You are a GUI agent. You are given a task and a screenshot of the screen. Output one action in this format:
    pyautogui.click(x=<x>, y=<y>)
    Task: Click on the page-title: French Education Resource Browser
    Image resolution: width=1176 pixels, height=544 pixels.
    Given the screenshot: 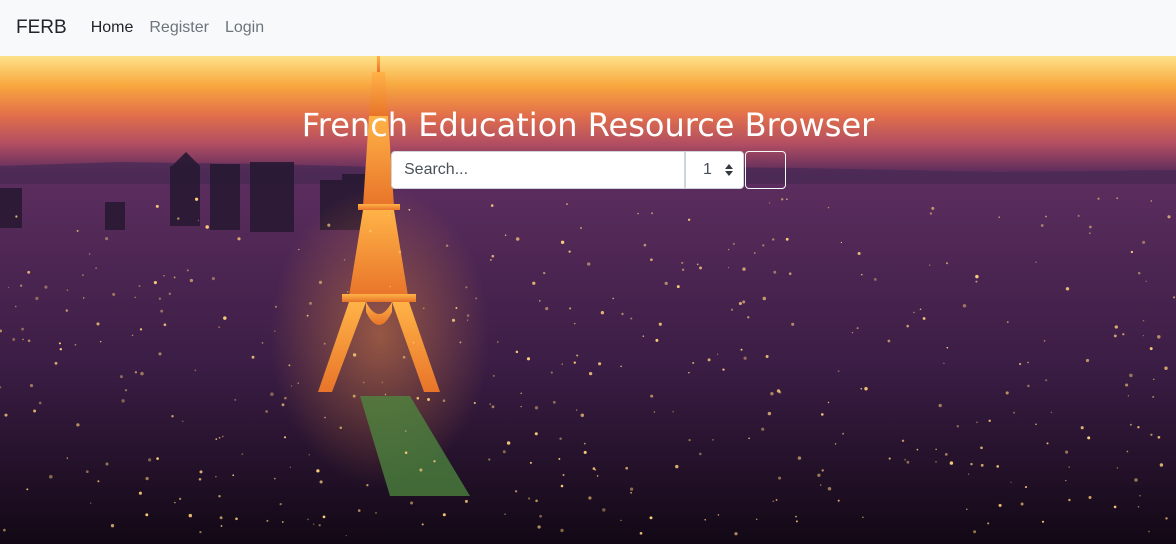 What is the action you would take?
    pyautogui.click(x=588, y=125)
    